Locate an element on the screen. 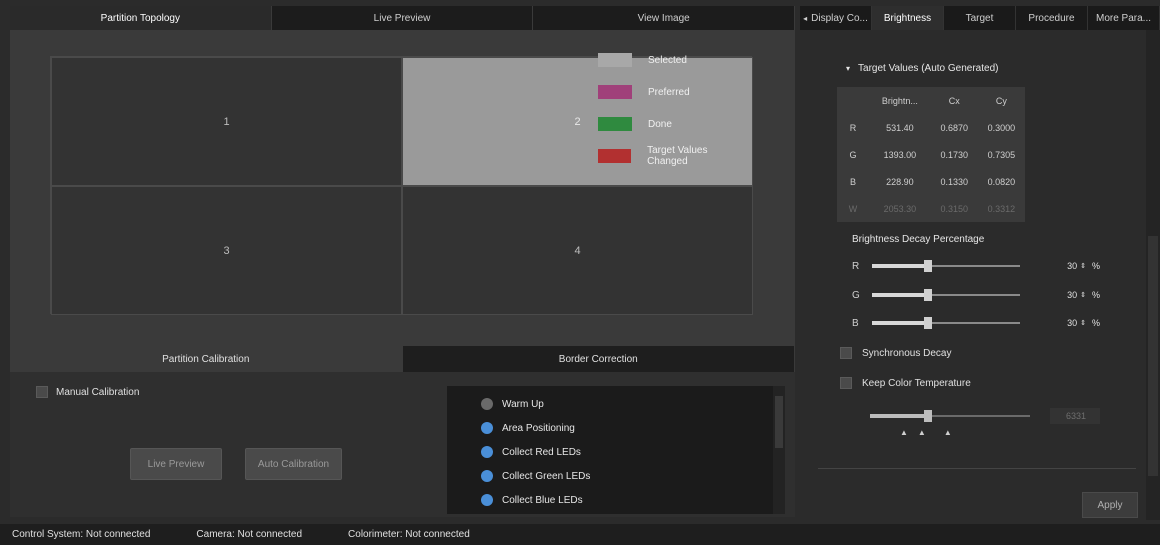 This screenshot has height=545, width=1160. legend-label: Target Values Changed is located at coordinates (677, 156).